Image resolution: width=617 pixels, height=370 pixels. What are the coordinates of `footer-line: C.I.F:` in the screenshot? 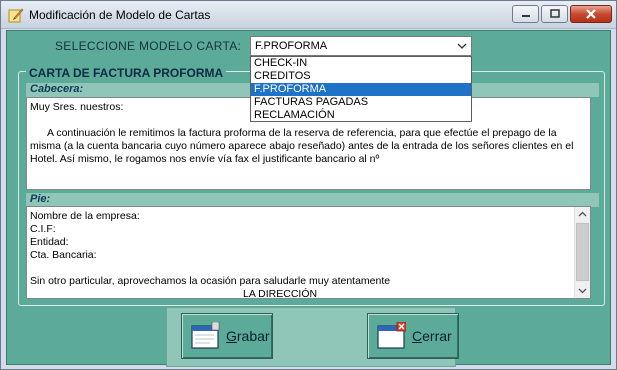 It's located at (43, 229).